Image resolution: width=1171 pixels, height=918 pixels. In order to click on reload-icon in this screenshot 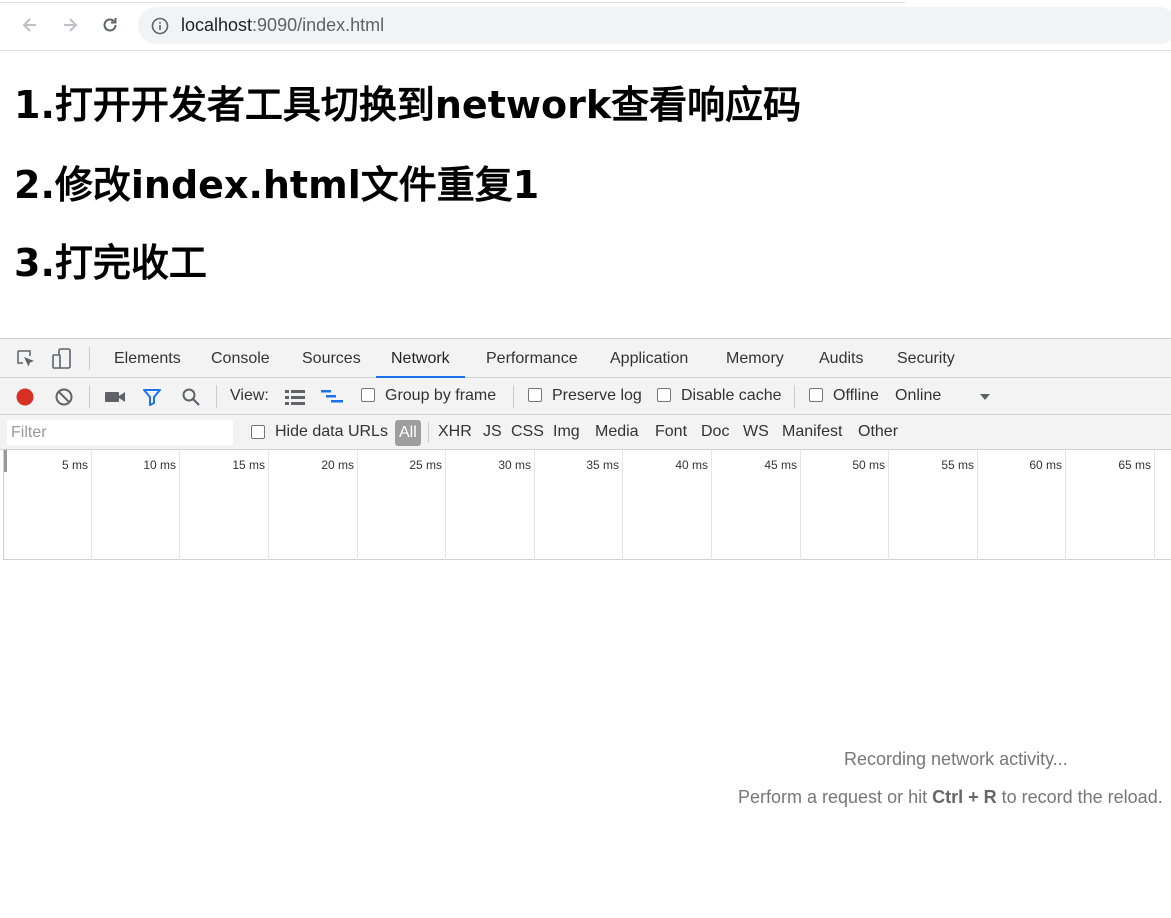, I will do `click(110, 25)`.